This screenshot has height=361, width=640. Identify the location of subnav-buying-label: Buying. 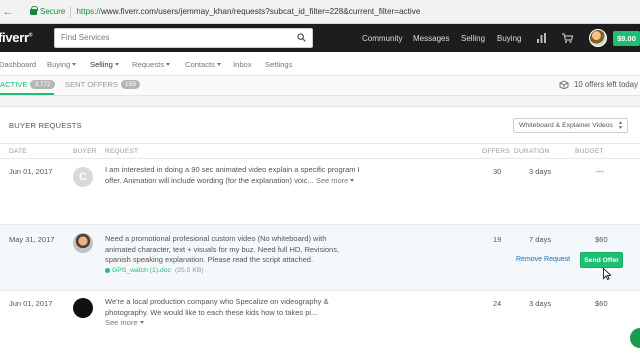
(59, 64).